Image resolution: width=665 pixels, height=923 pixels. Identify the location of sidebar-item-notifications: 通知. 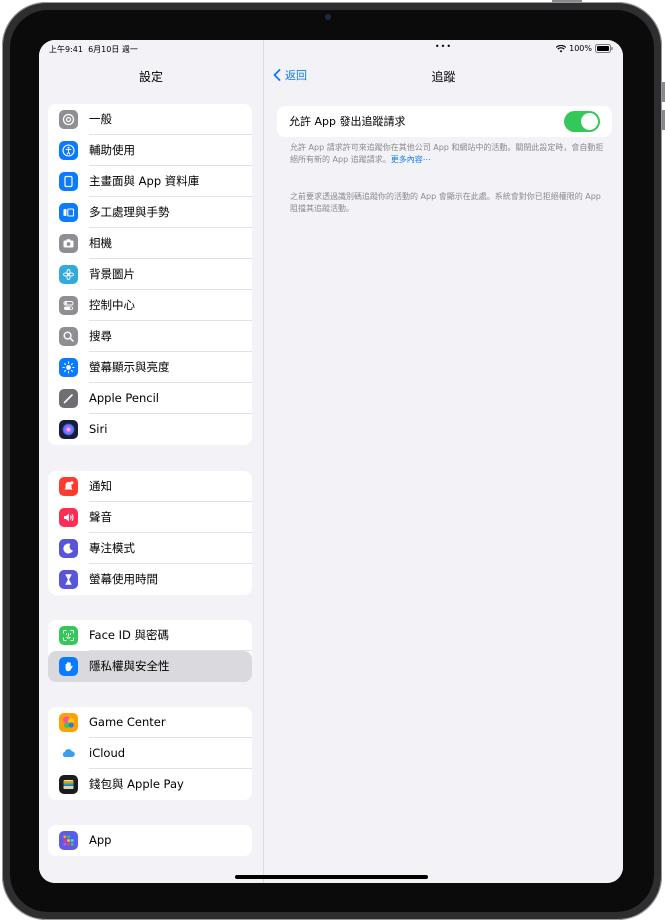
(150, 486).